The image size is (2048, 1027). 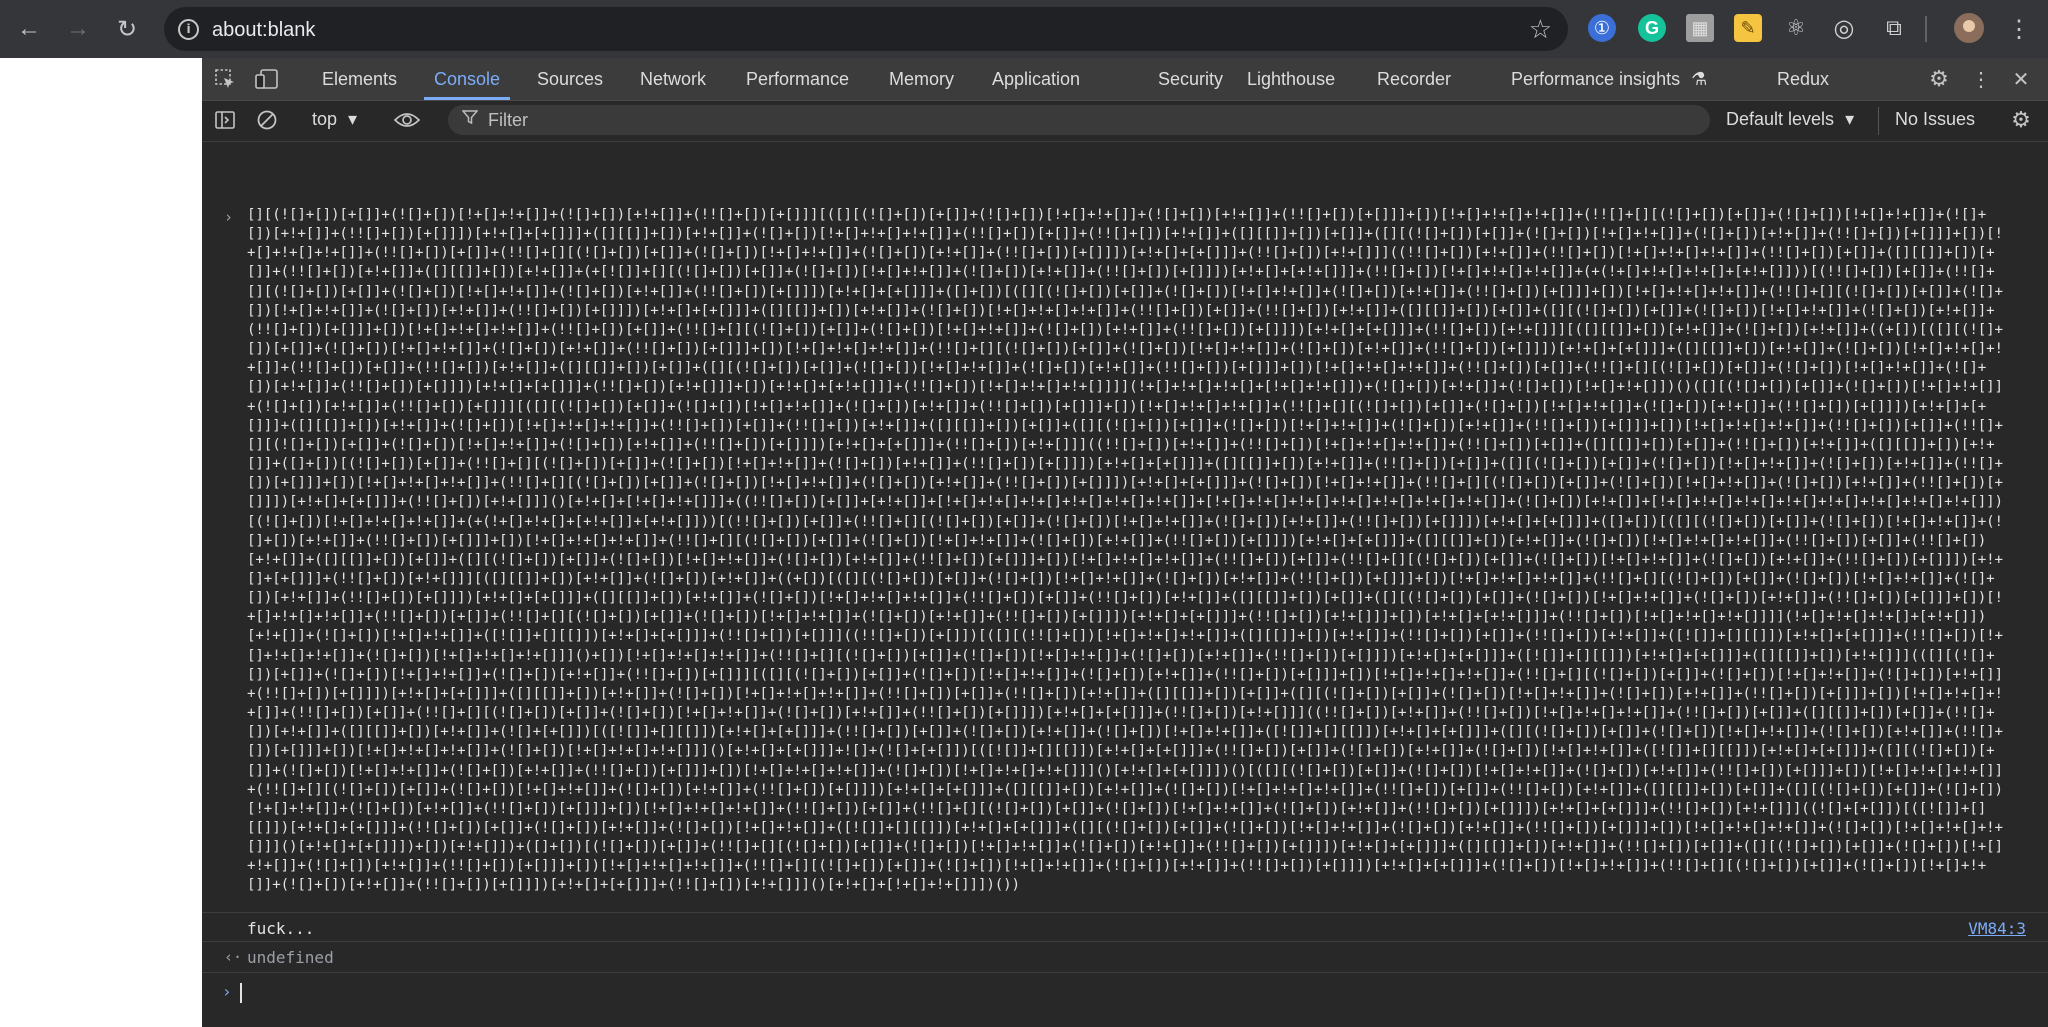 What do you see at coordinates (797, 79) in the screenshot?
I see `tab-performance: Performance` at bounding box center [797, 79].